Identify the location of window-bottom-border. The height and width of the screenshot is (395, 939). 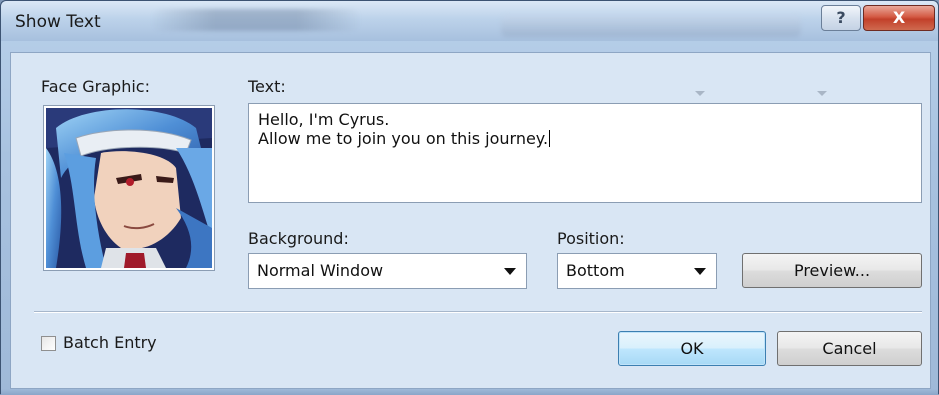
(469, 392).